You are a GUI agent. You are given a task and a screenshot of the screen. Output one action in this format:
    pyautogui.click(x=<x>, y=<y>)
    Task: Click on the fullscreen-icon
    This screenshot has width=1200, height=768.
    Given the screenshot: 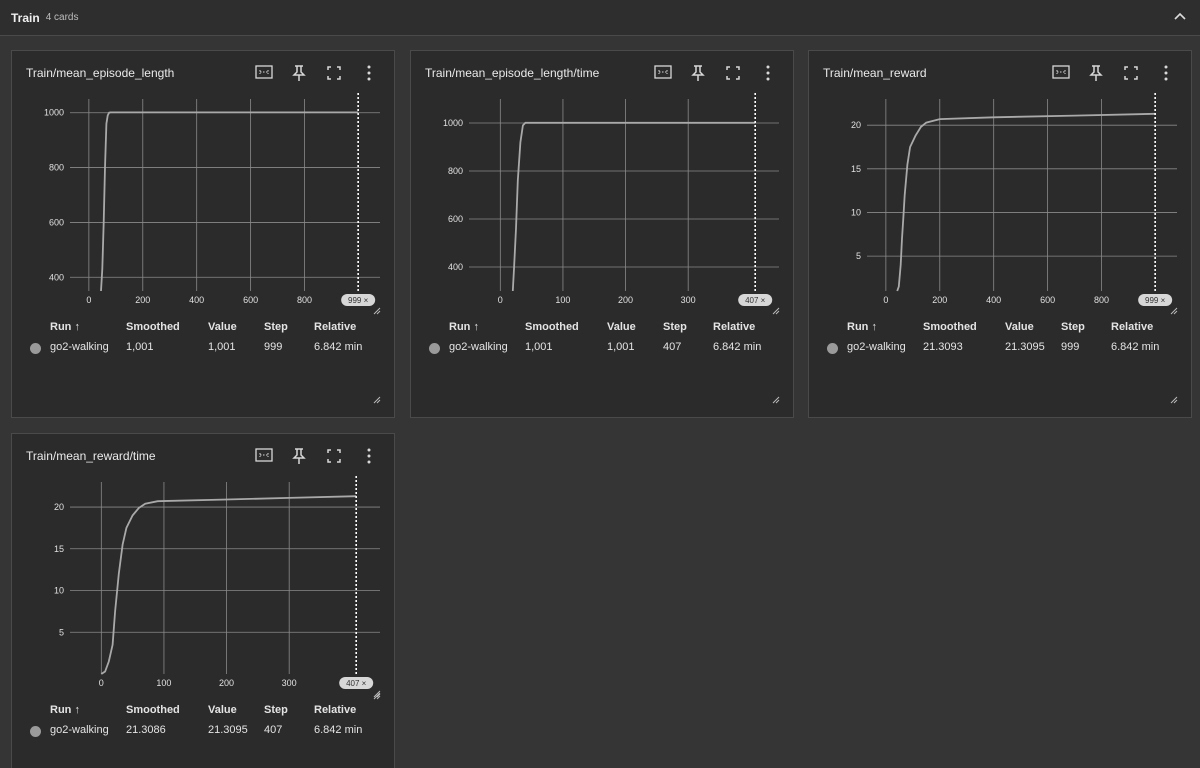 What is the action you would take?
    pyautogui.click(x=1130, y=73)
    